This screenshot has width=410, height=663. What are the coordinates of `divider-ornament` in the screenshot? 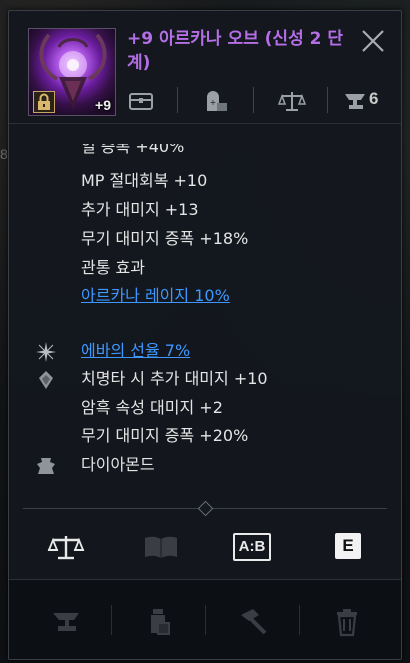 It's located at (205, 508).